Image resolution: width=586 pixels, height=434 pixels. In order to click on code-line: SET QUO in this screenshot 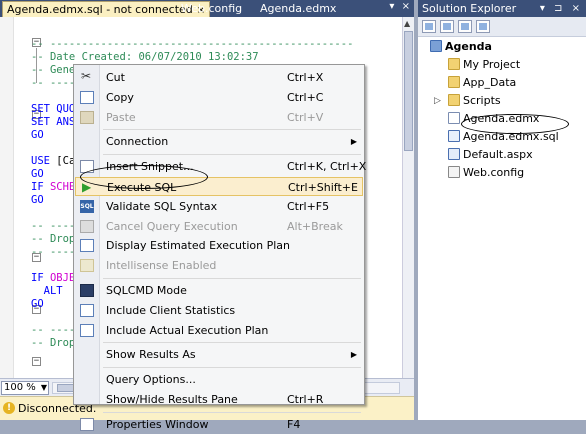, I will do `click(53, 109)`.